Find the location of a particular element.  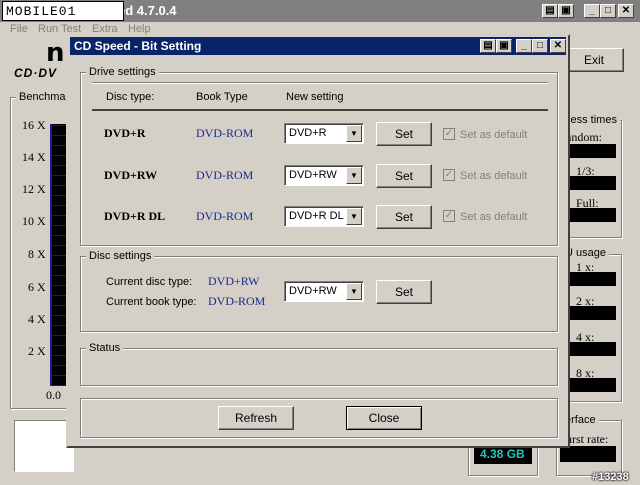

set-as-default-checkbox-dvd-r: ✓ is located at coordinates (449, 134).